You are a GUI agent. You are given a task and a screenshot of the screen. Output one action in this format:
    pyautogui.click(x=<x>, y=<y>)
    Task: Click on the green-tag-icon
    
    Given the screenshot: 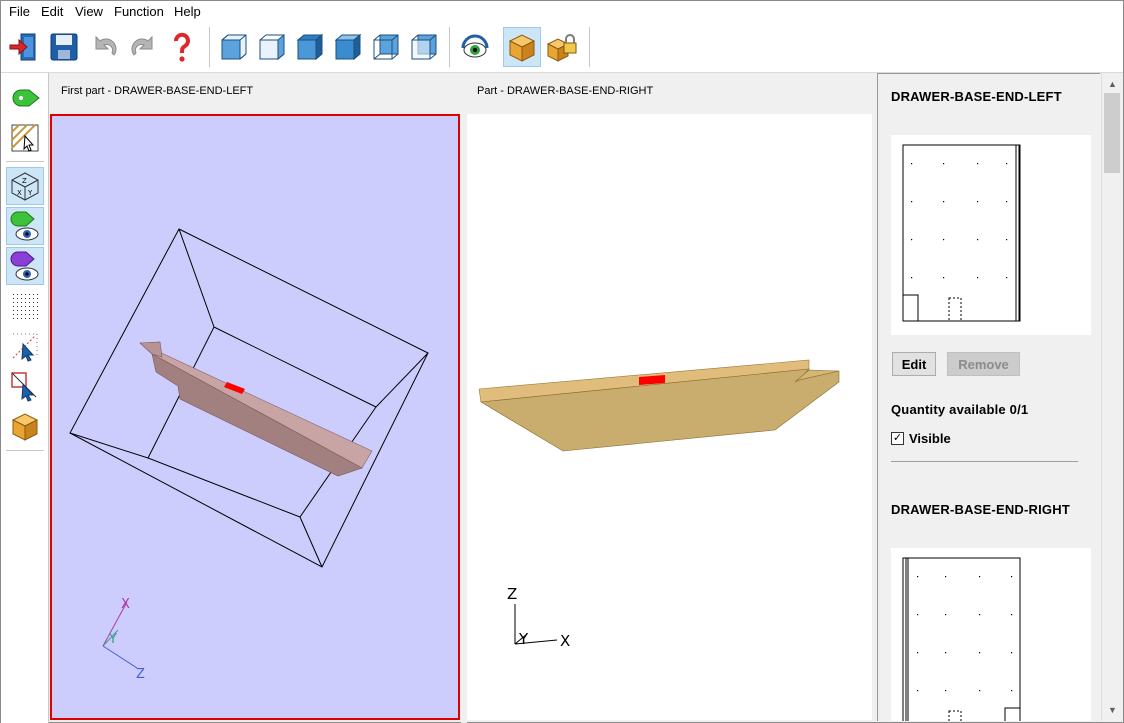 What is the action you would take?
    pyautogui.click(x=26, y=98)
    